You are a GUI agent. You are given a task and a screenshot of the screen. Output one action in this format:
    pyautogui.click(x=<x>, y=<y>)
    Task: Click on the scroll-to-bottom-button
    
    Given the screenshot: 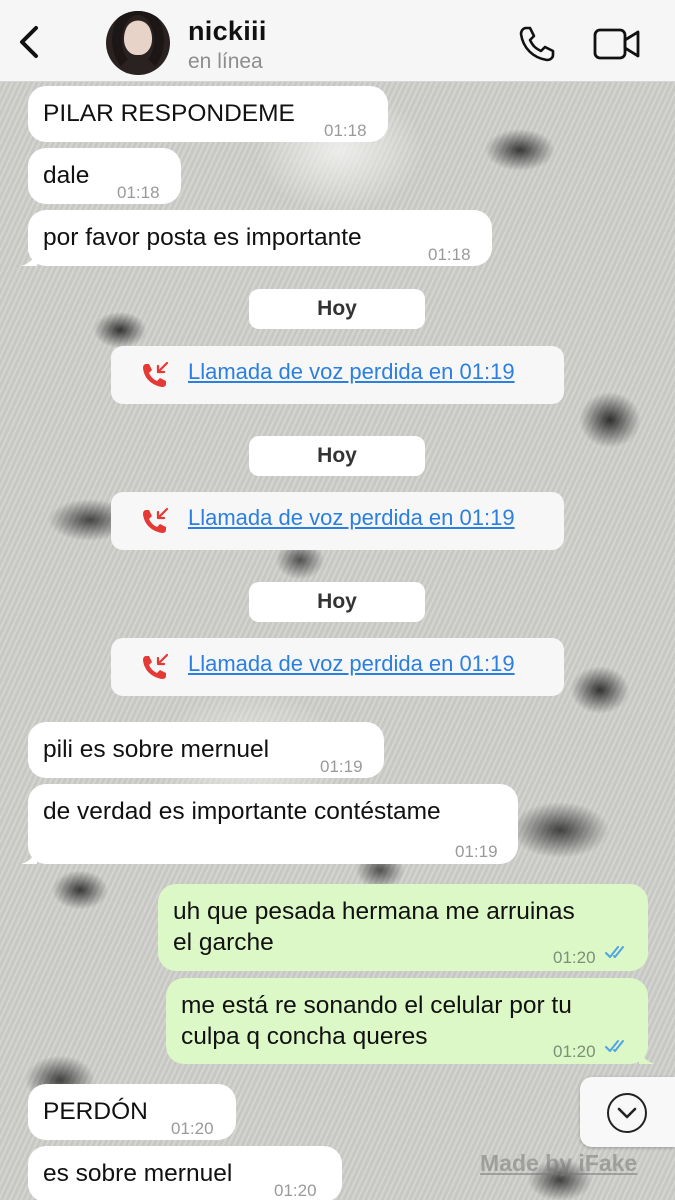 What is the action you would take?
    pyautogui.click(x=627, y=1112)
    